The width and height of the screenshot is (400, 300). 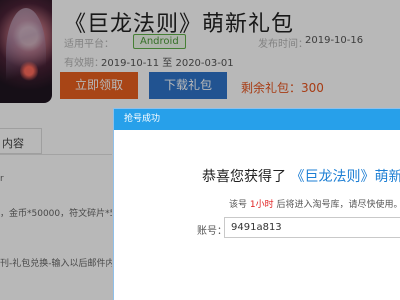 I want to click on notice-time: 1小时, so click(x=261, y=205).